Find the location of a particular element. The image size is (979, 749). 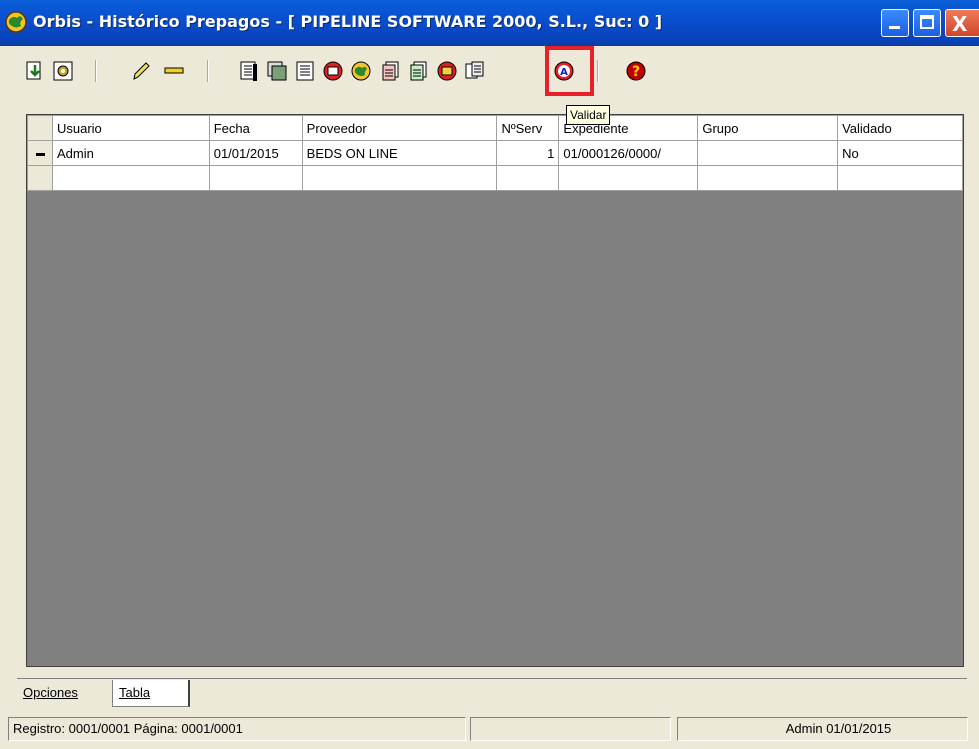

cell-fecha is located at coordinates (255, 178).